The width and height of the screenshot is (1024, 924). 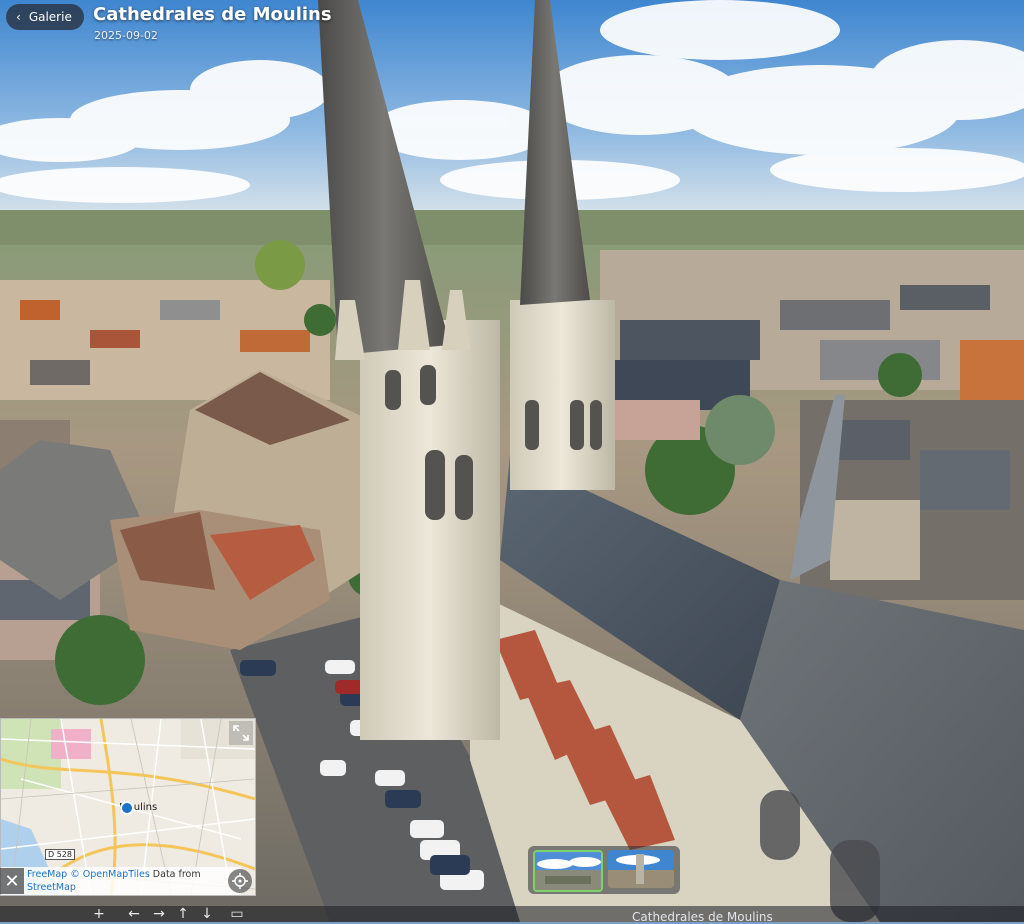 What do you see at coordinates (99, 914) in the screenshot?
I see `zoom-in-button: +` at bounding box center [99, 914].